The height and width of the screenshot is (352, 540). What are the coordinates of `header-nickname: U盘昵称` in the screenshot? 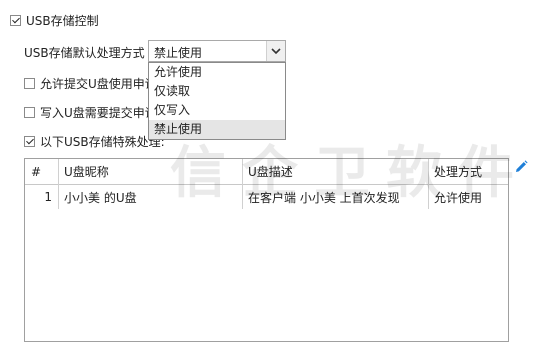 It's located at (86, 172).